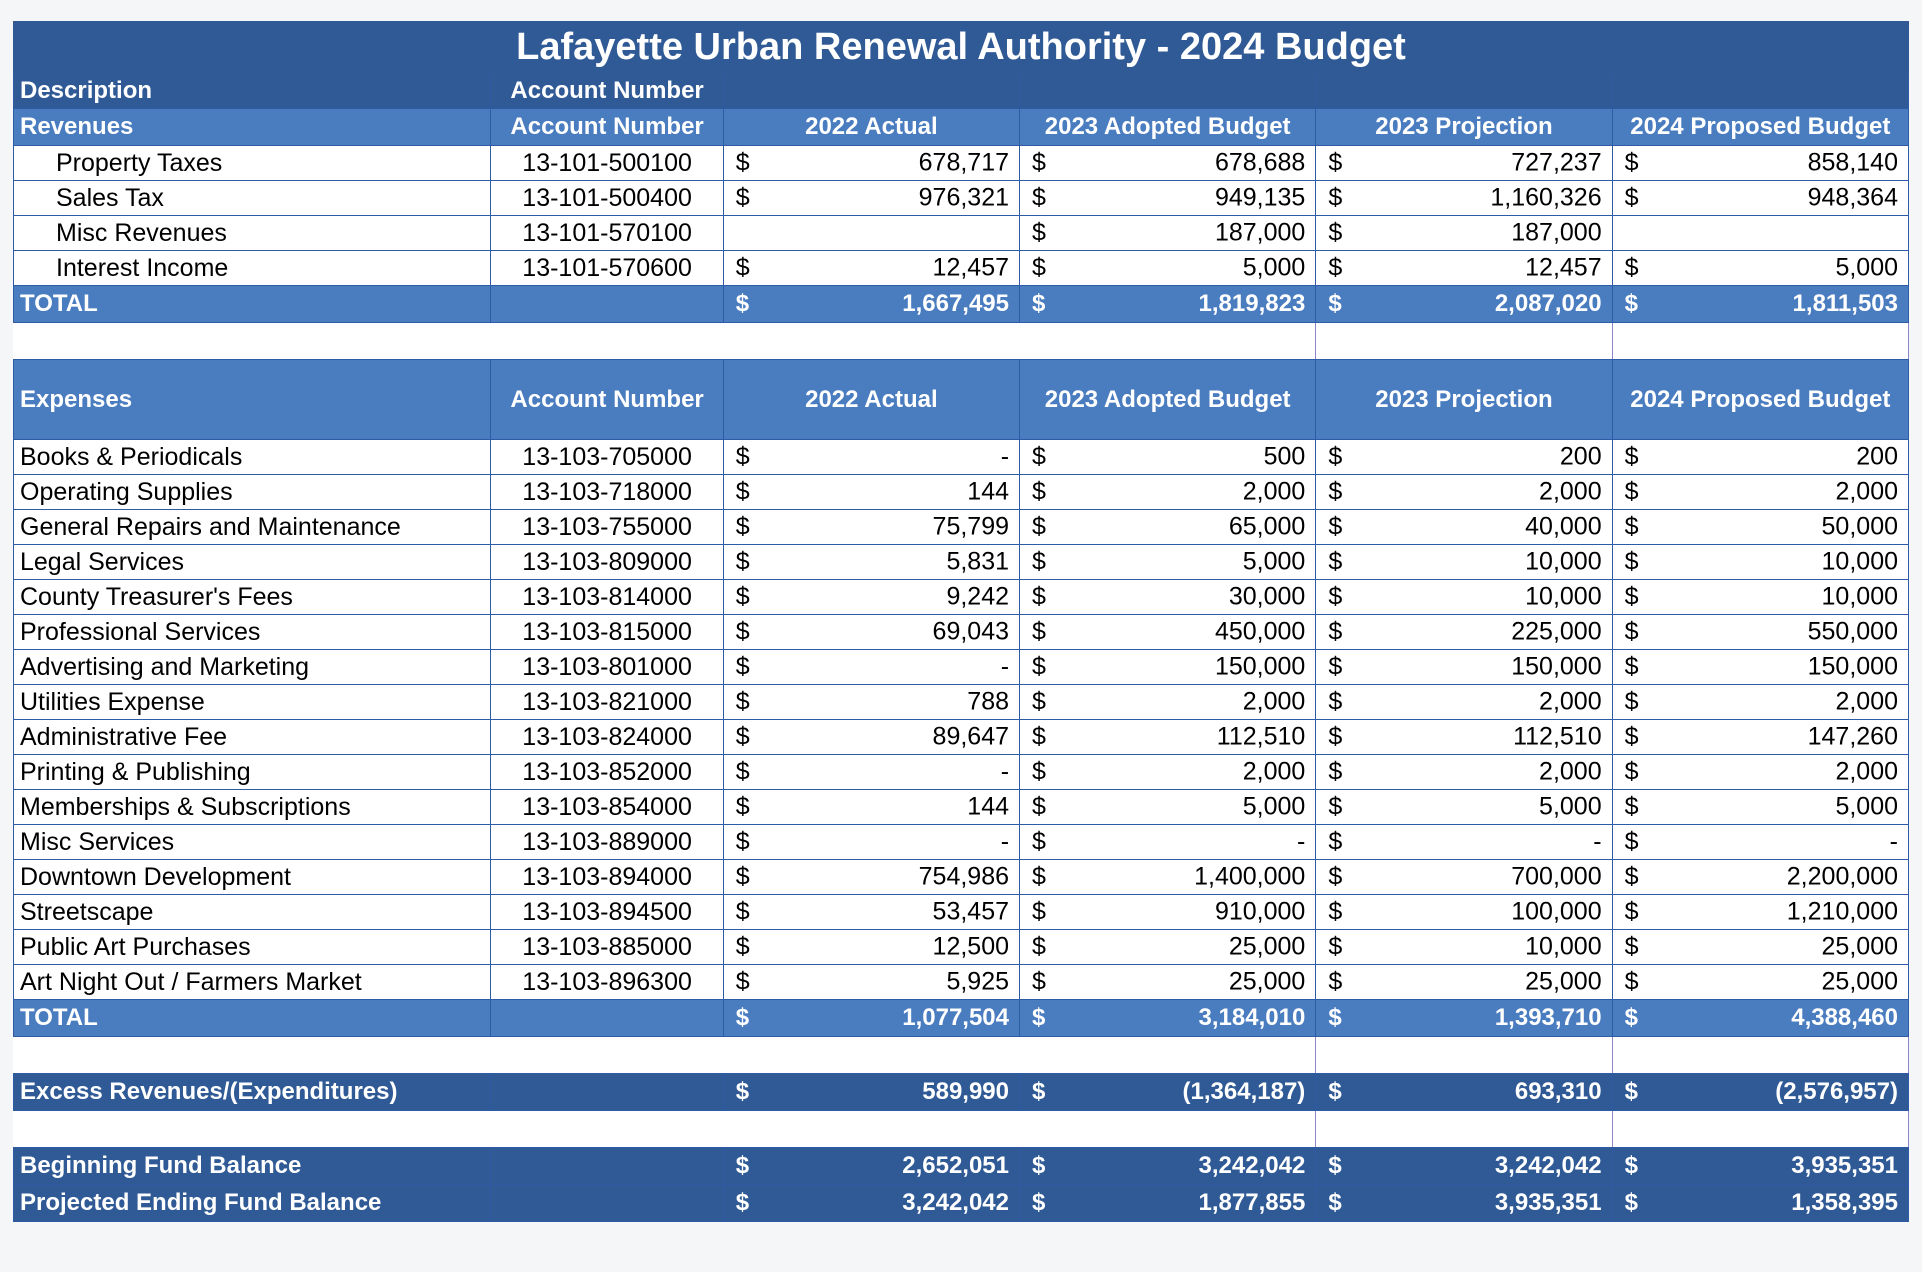  What do you see at coordinates (252, 667) in the screenshot?
I see `line-item-label: Advertising and Marketing` at bounding box center [252, 667].